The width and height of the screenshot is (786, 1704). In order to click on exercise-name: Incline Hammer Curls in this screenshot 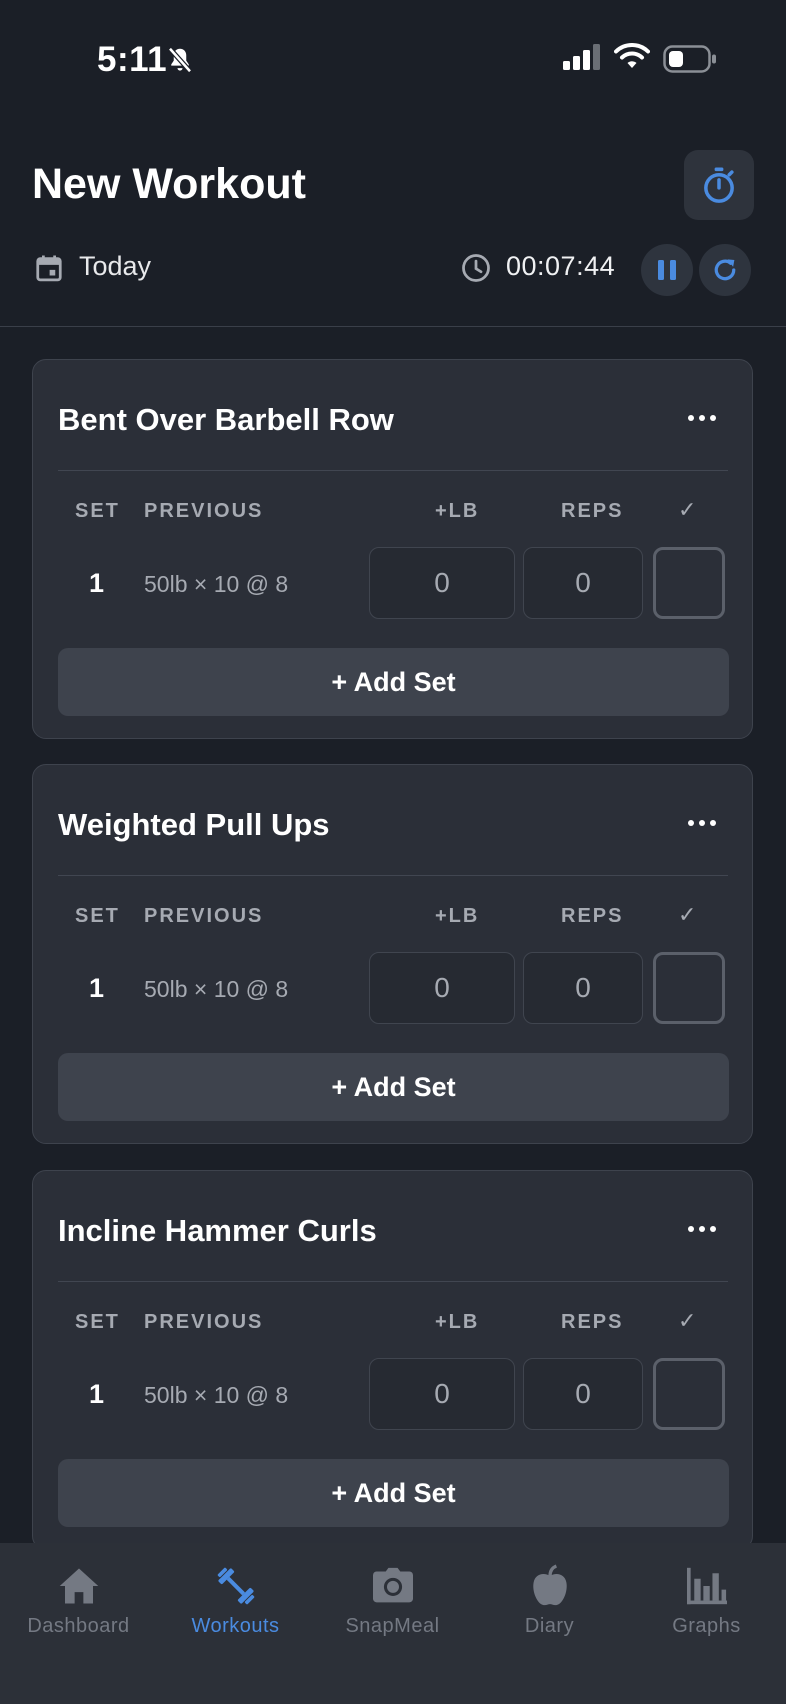, I will do `click(217, 1230)`.